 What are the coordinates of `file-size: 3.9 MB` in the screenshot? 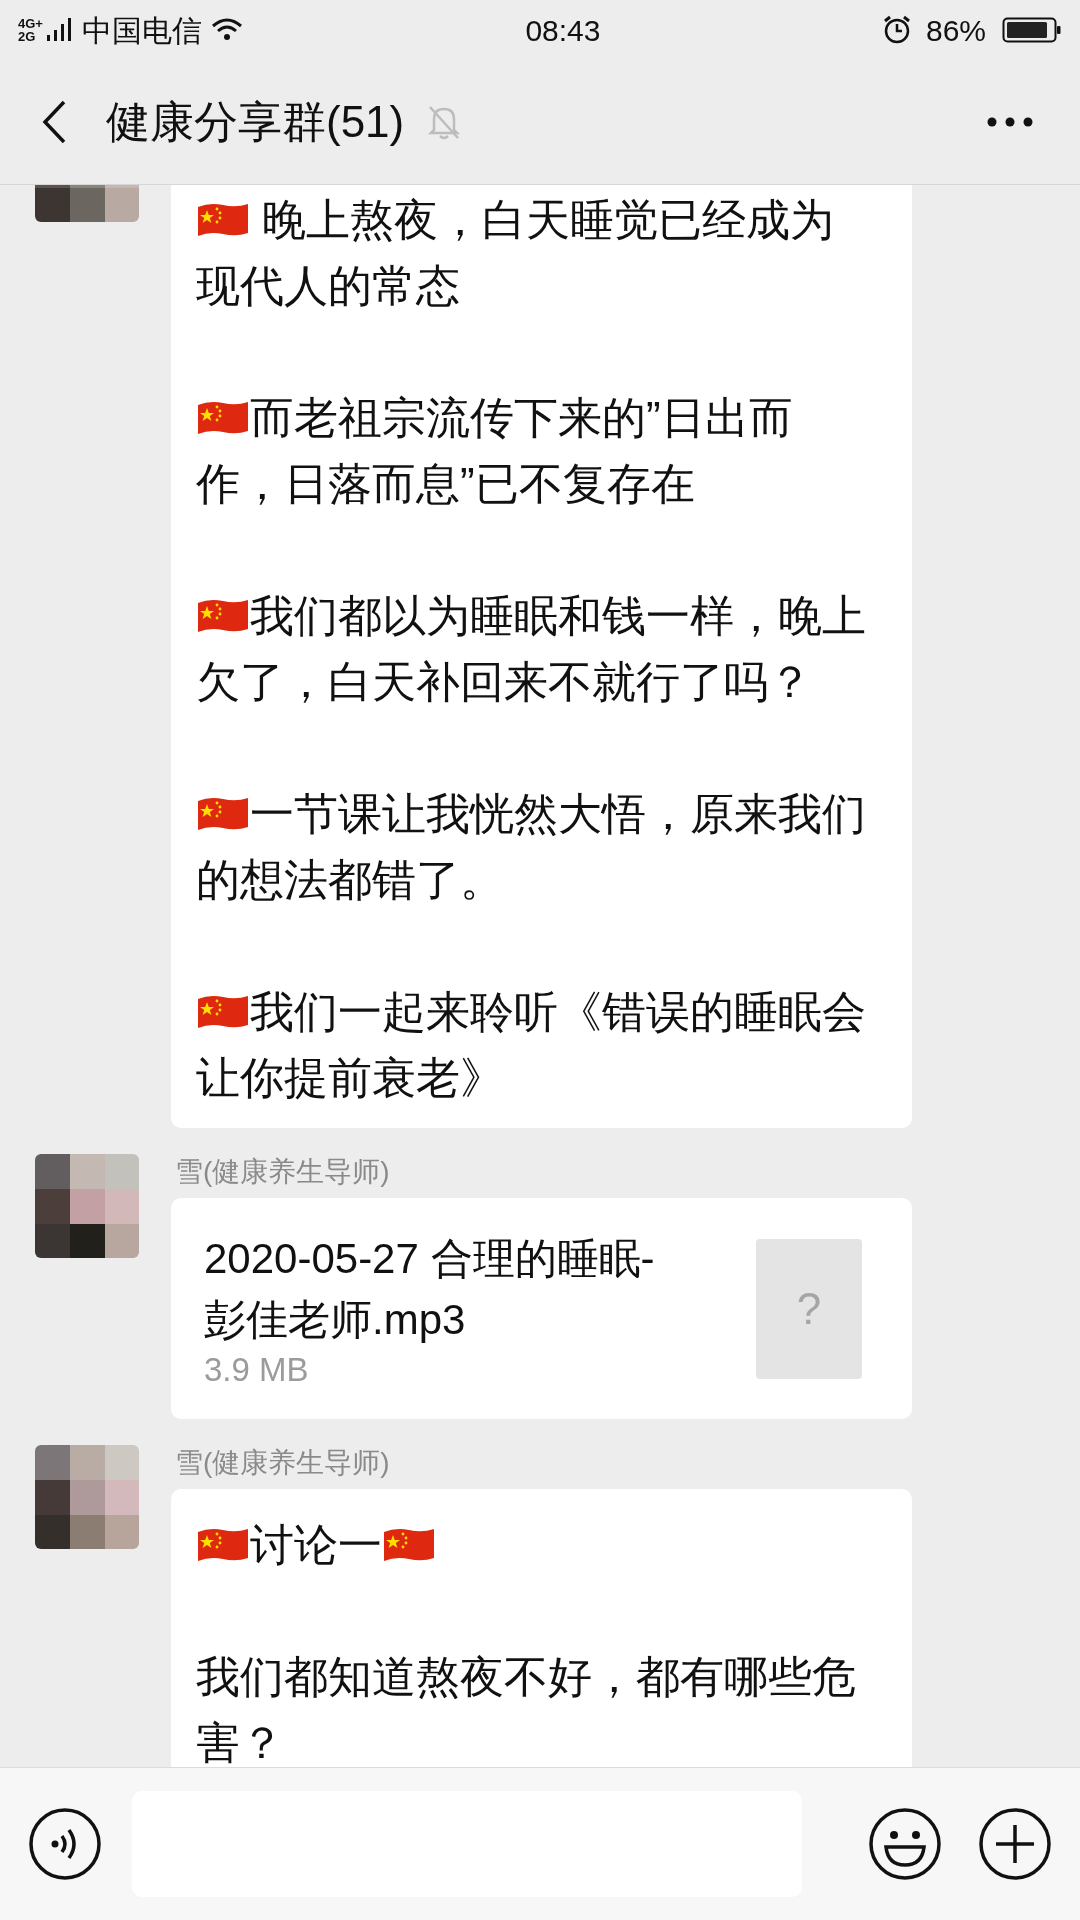 It's located at (257, 1369).